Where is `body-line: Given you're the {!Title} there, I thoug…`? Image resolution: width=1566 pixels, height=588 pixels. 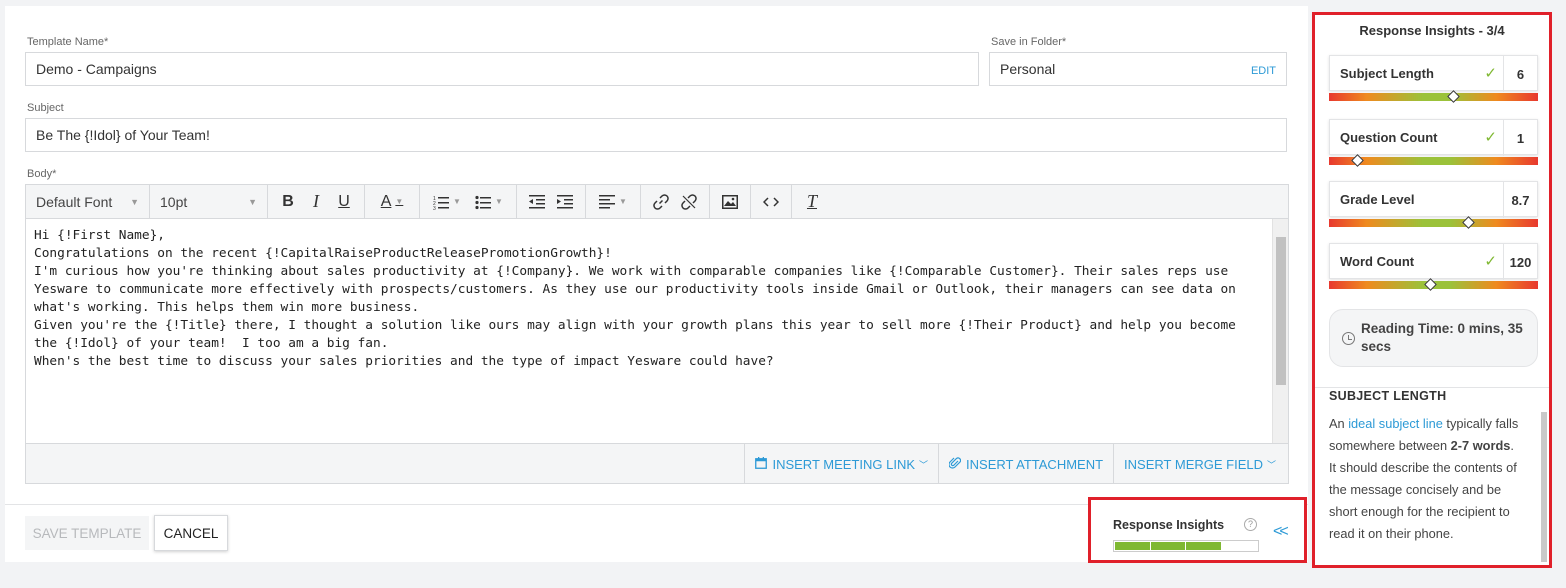
body-line: Given you're the {!Title} there, I thoug… is located at coordinates (639, 334).